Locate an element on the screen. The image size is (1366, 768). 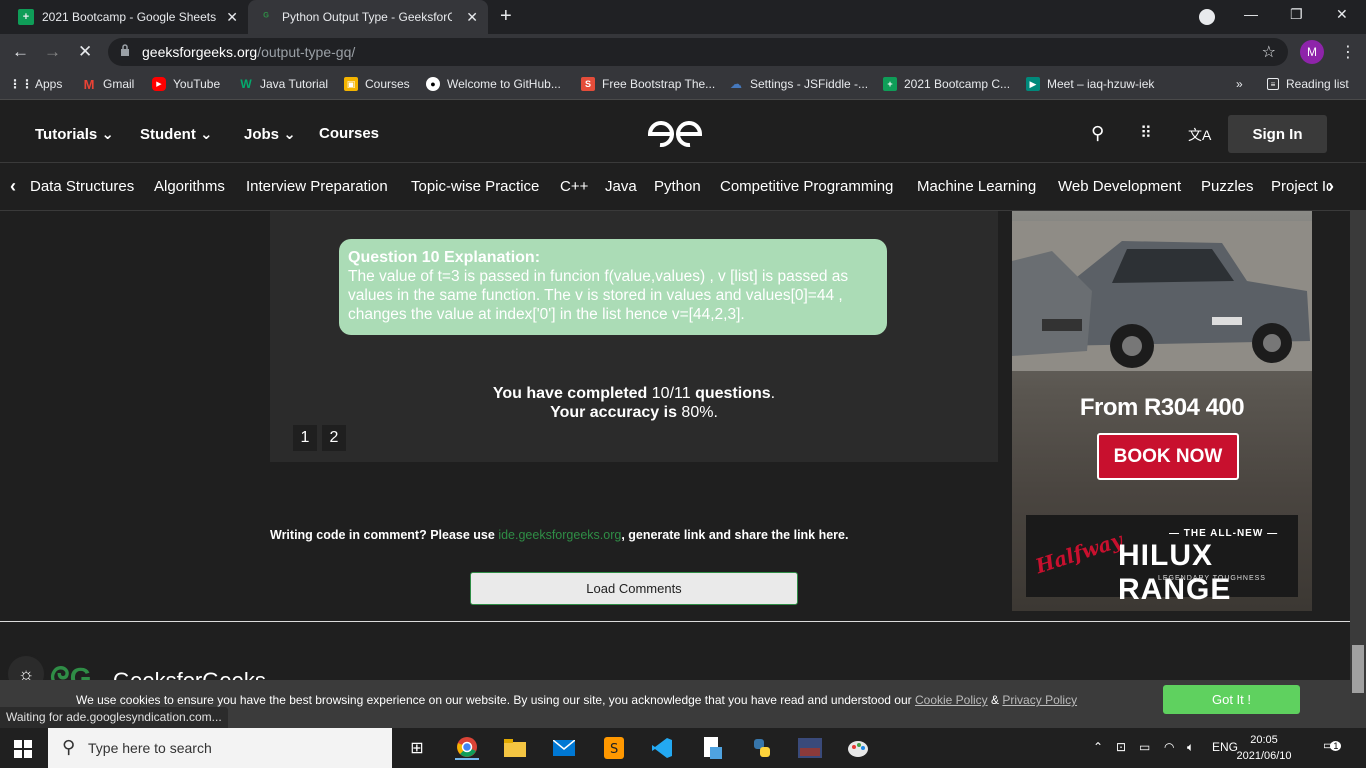
topic-algorithms: Algorithms is located at coordinates (189, 186).